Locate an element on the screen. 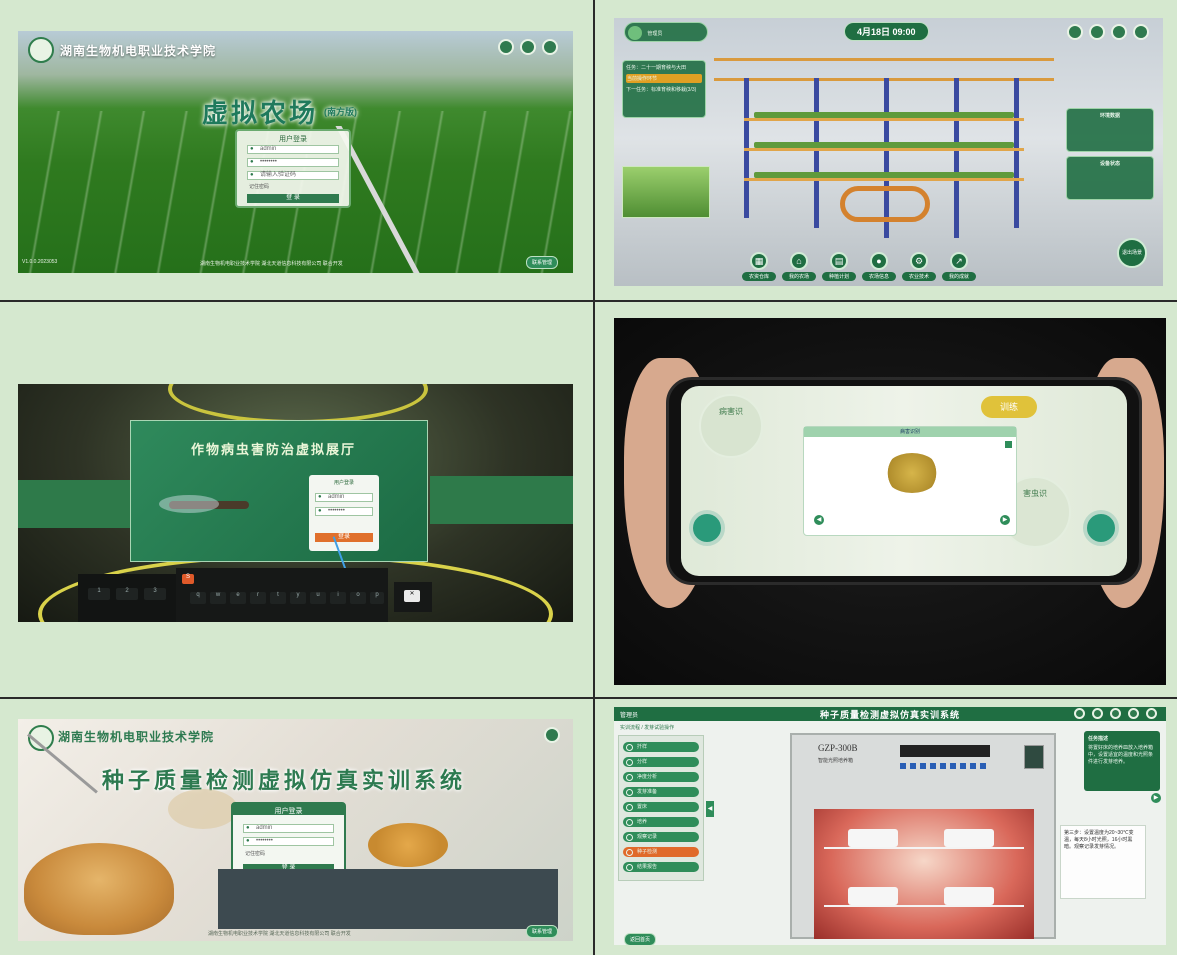 This screenshot has width=1177, height=955. key: p is located at coordinates (377, 598).